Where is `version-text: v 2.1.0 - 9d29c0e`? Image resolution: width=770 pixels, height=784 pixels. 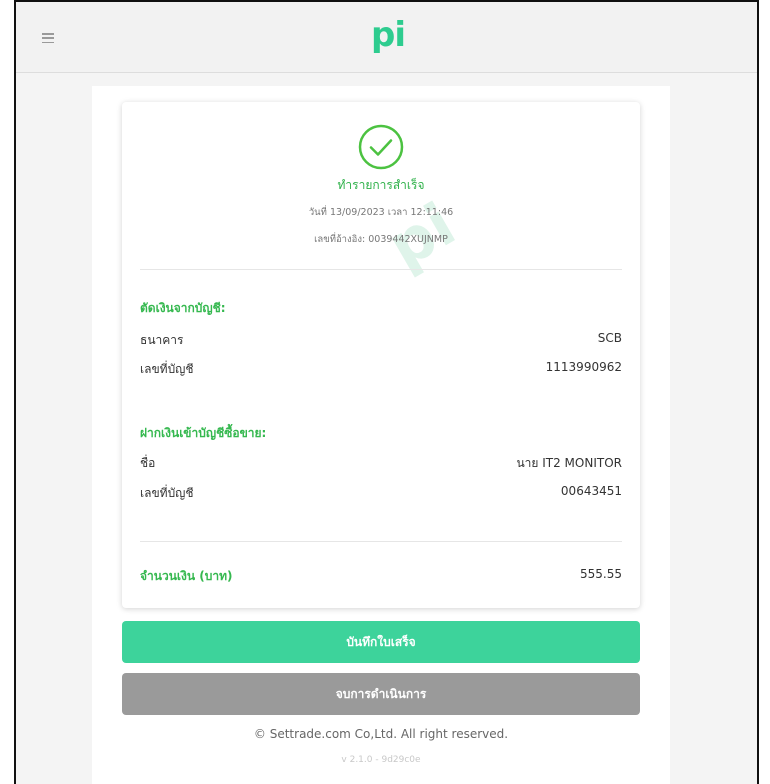
version-text: v 2.1.0 - 9d29c0e is located at coordinates (381, 760).